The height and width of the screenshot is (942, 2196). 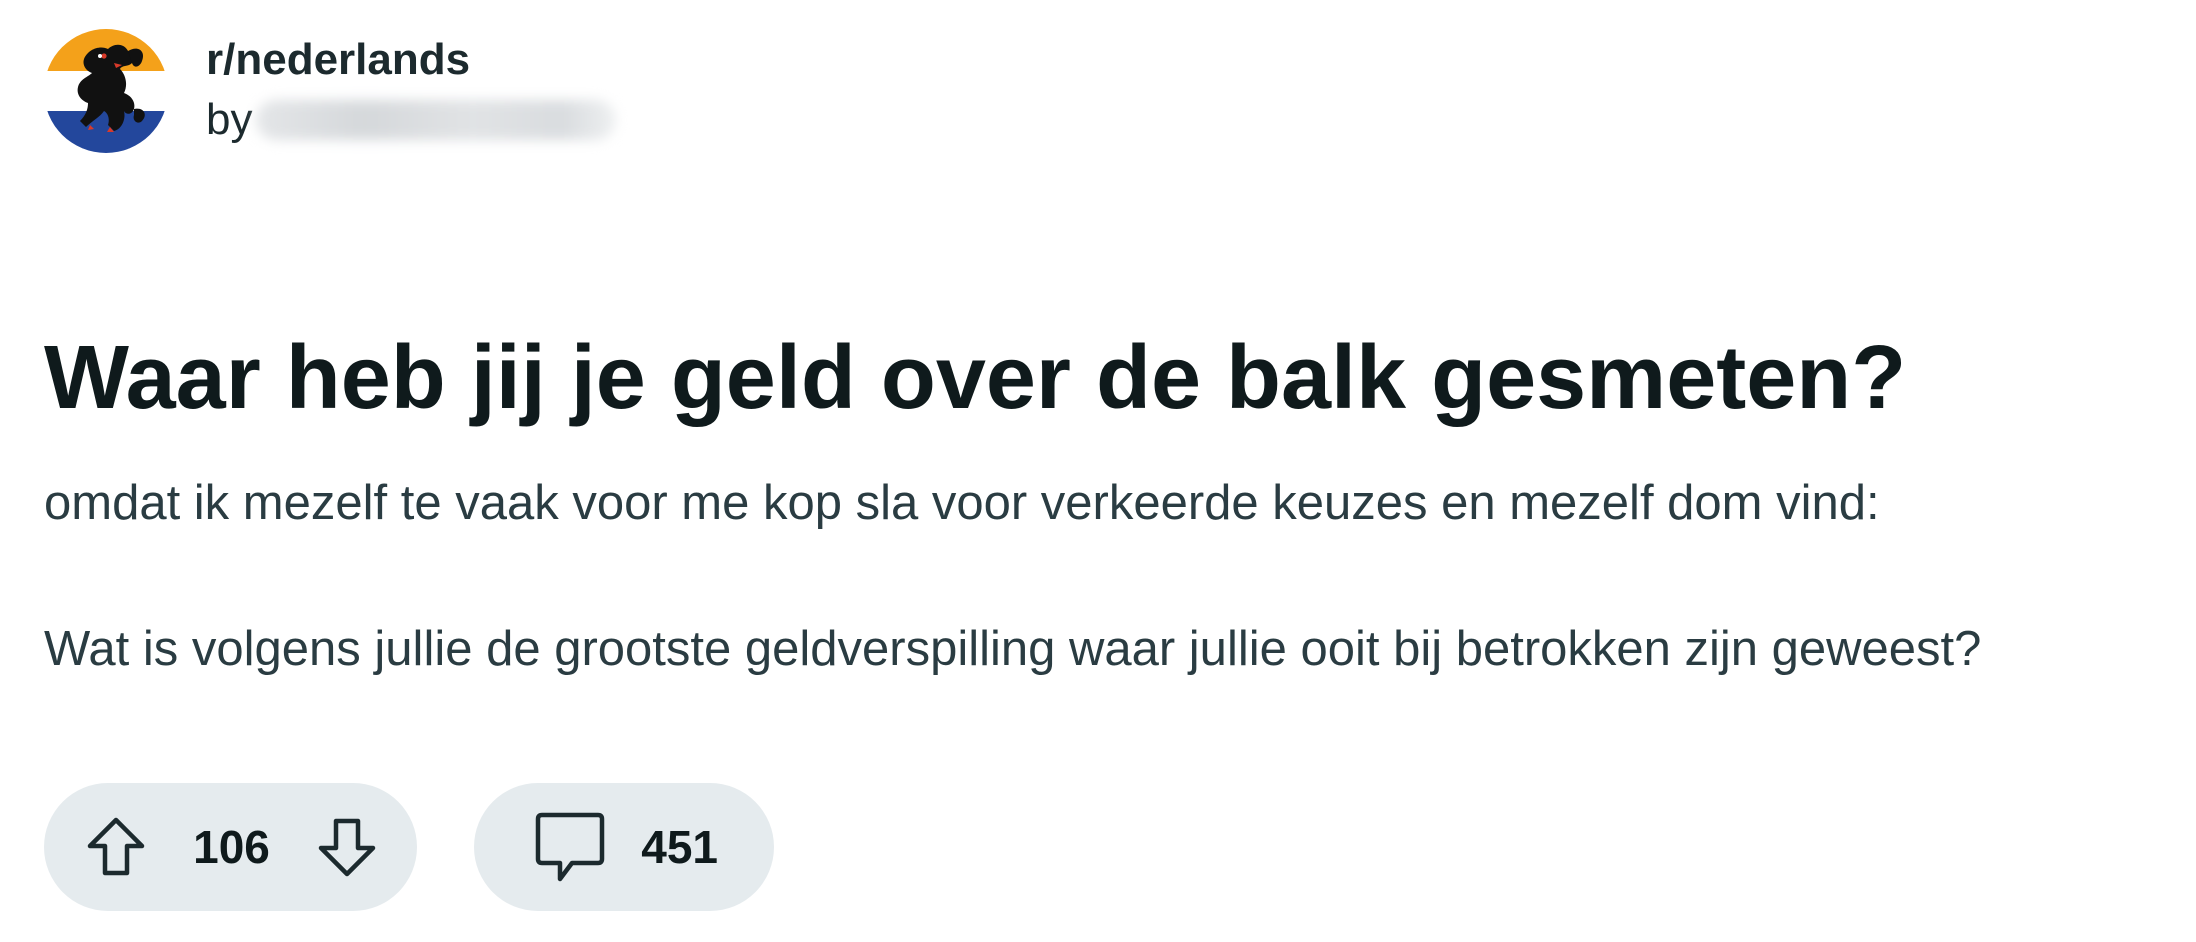 What do you see at coordinates (679, 847) in the screenshot?
I see `comment-count: 451` at bounding box center [679, 847].